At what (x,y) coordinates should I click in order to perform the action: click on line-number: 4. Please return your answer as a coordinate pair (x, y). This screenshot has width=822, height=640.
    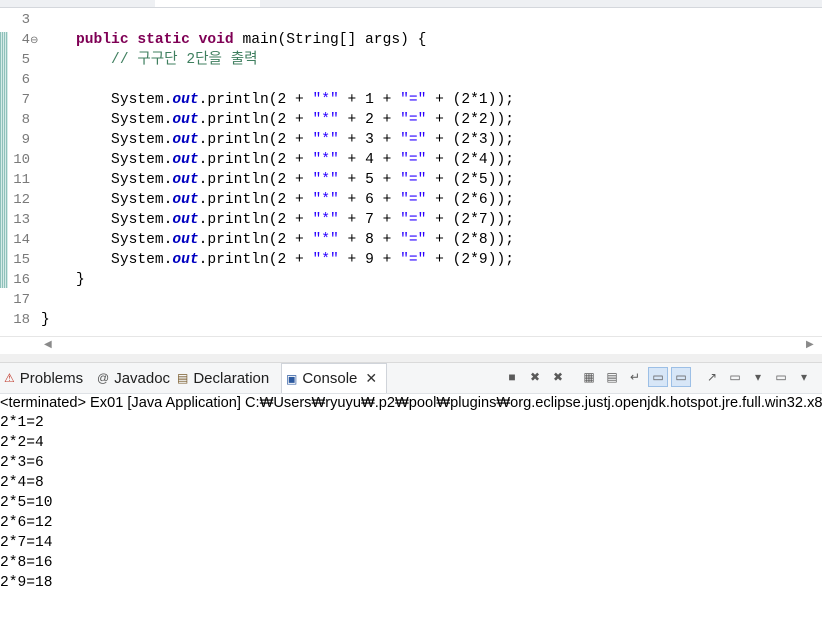
    Looking at the image, I should click on (25, 40).